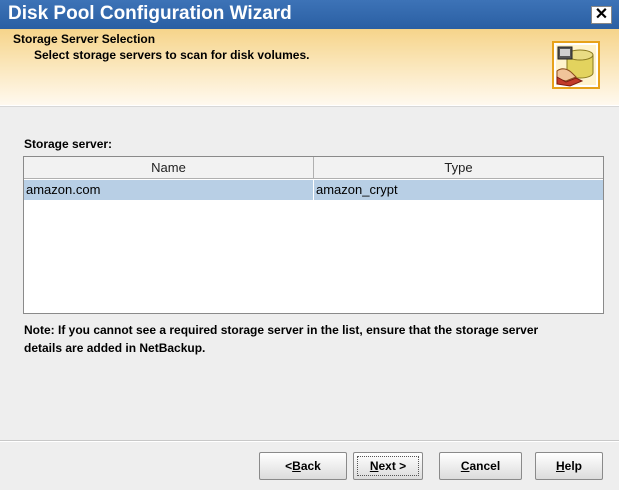  What do you see at coordinates (573, 466) in the screenshot?
I see `help-label-suffix: elp` at bounding box center [573, 466].